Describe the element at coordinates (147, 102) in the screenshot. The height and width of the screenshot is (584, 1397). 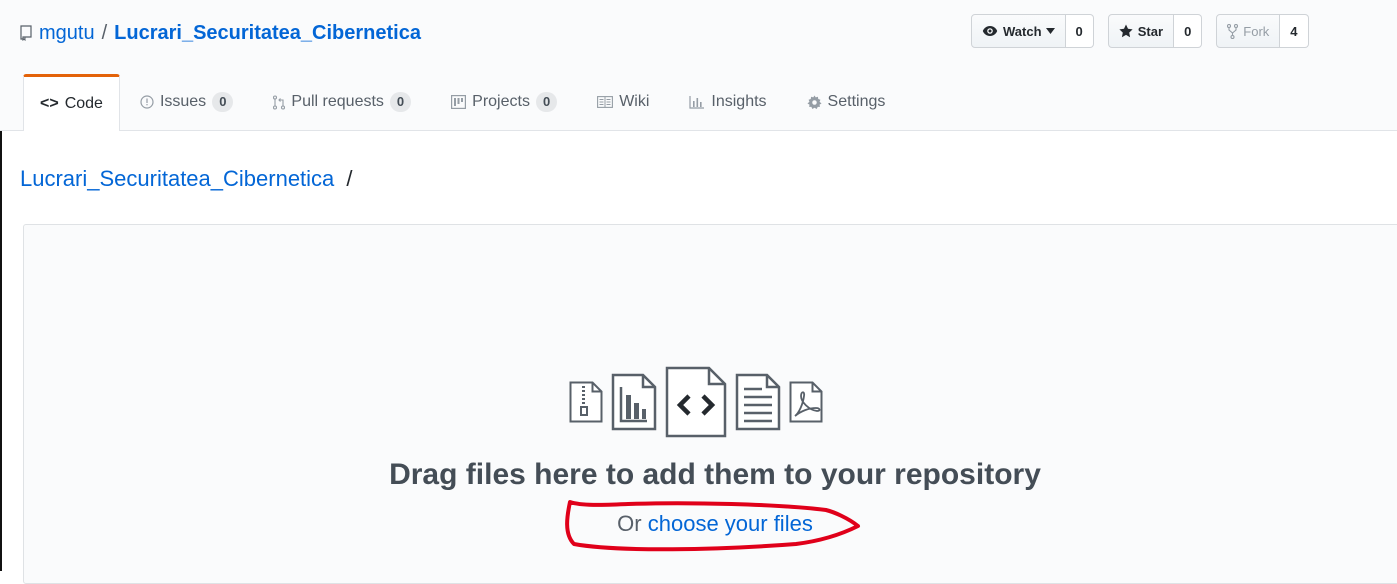
I see `issue-icon` at that location.